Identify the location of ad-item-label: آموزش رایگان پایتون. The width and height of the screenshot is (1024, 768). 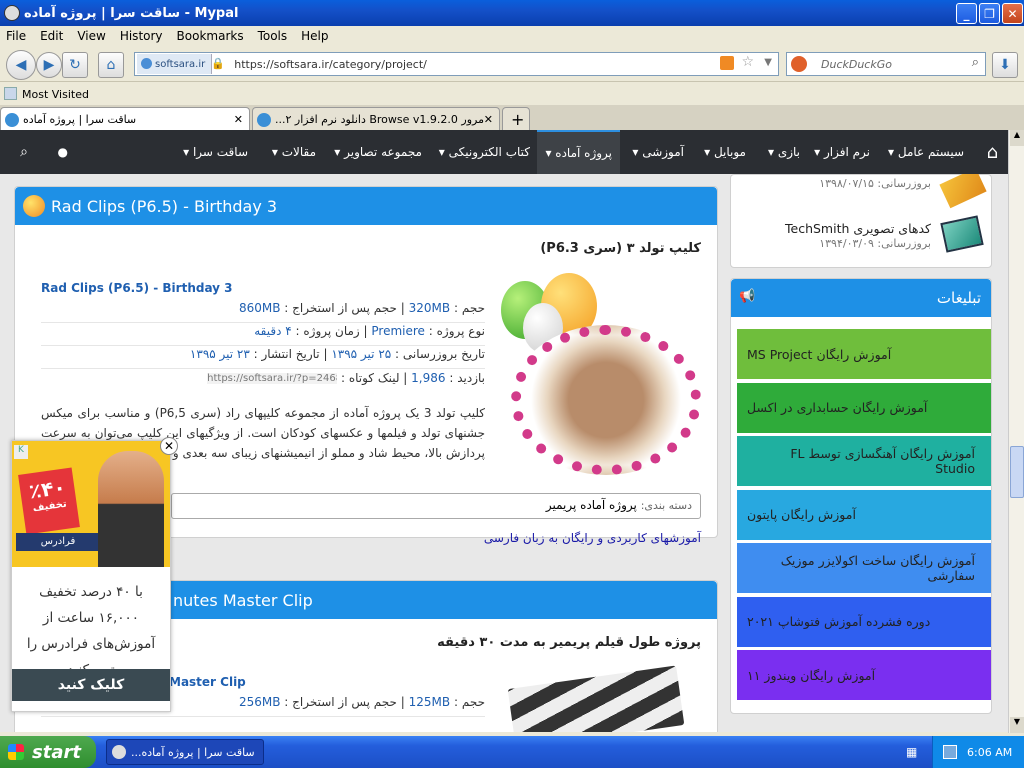
(801, 514).